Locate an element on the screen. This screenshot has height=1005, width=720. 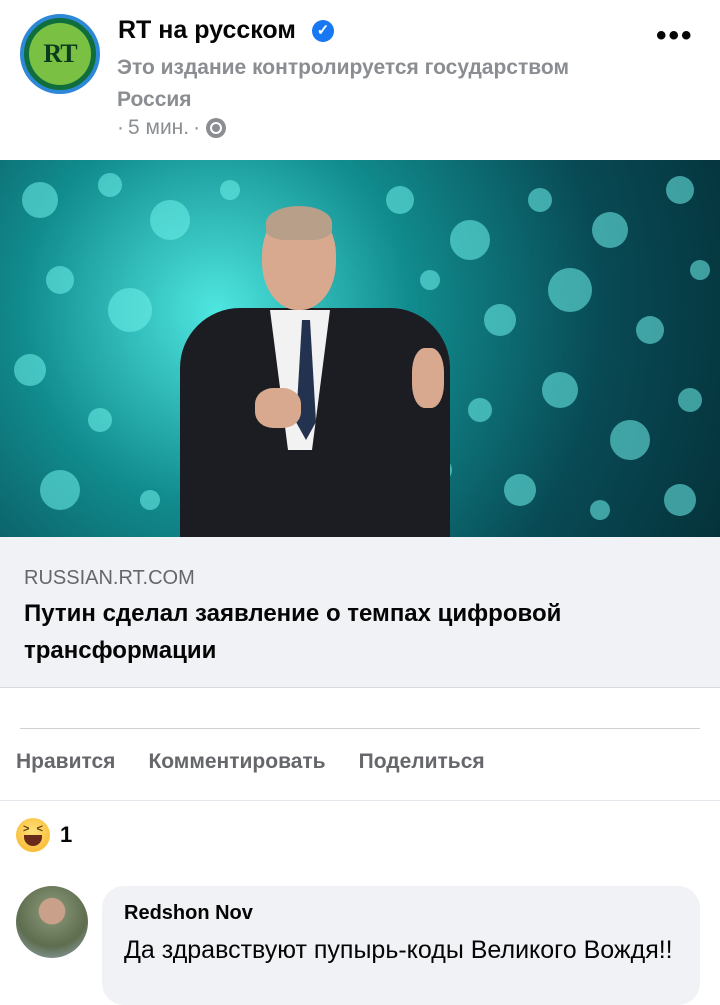
person-right-hand is located at coordinates (428, 378).